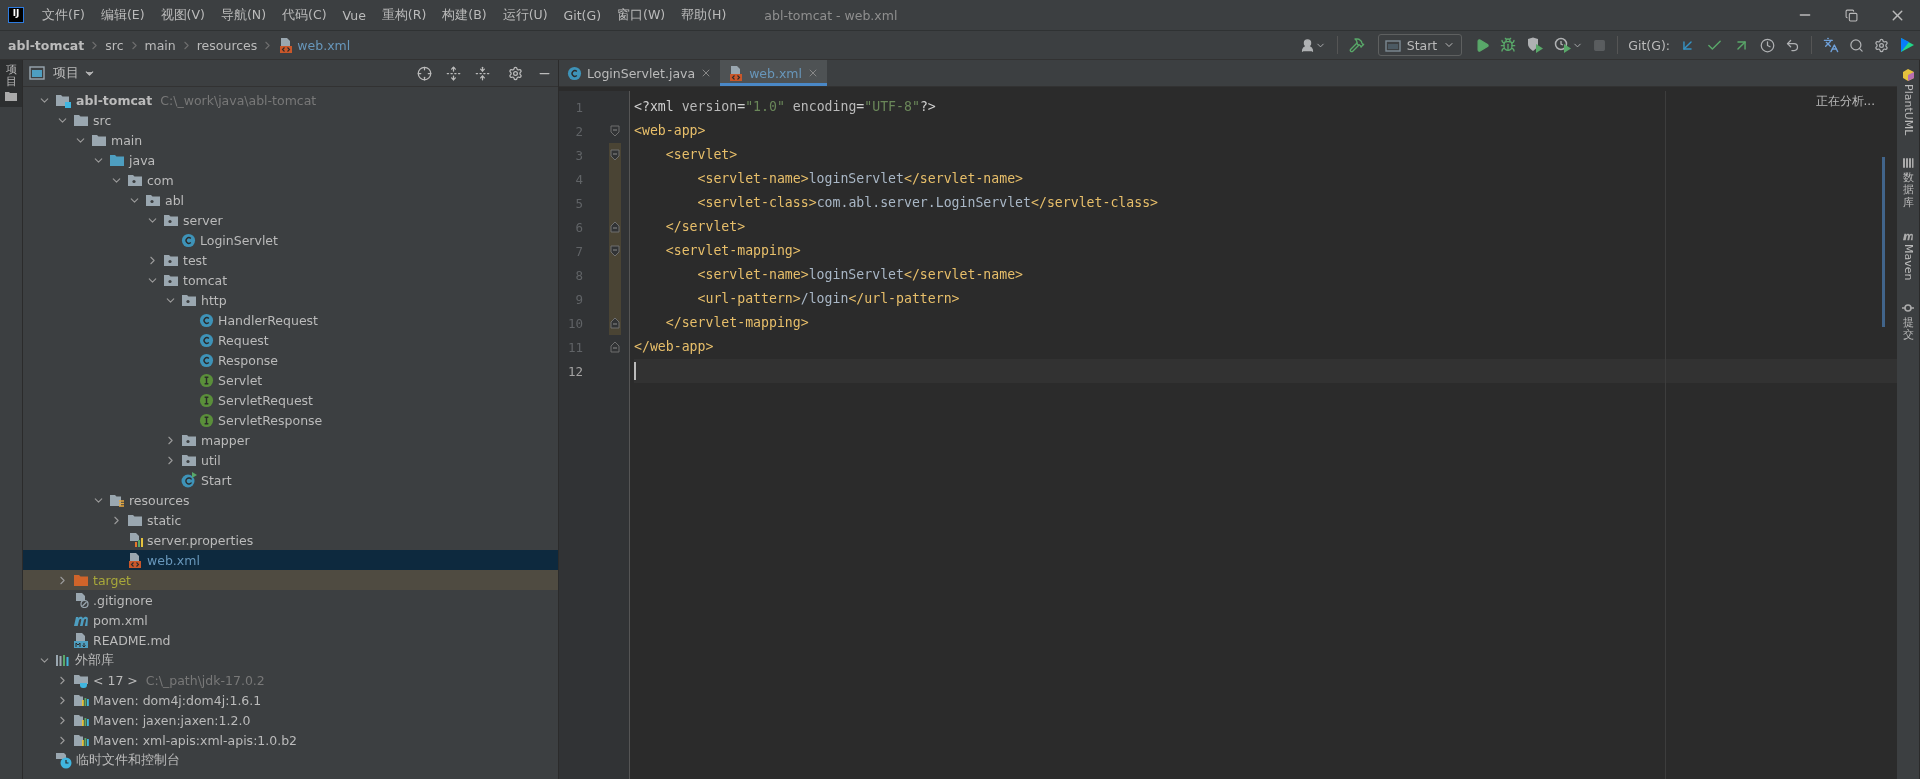  Describe the element at coordinates (1908, 105) in the screenshot. I see `tool-window-tab: PlantUML` at that location.